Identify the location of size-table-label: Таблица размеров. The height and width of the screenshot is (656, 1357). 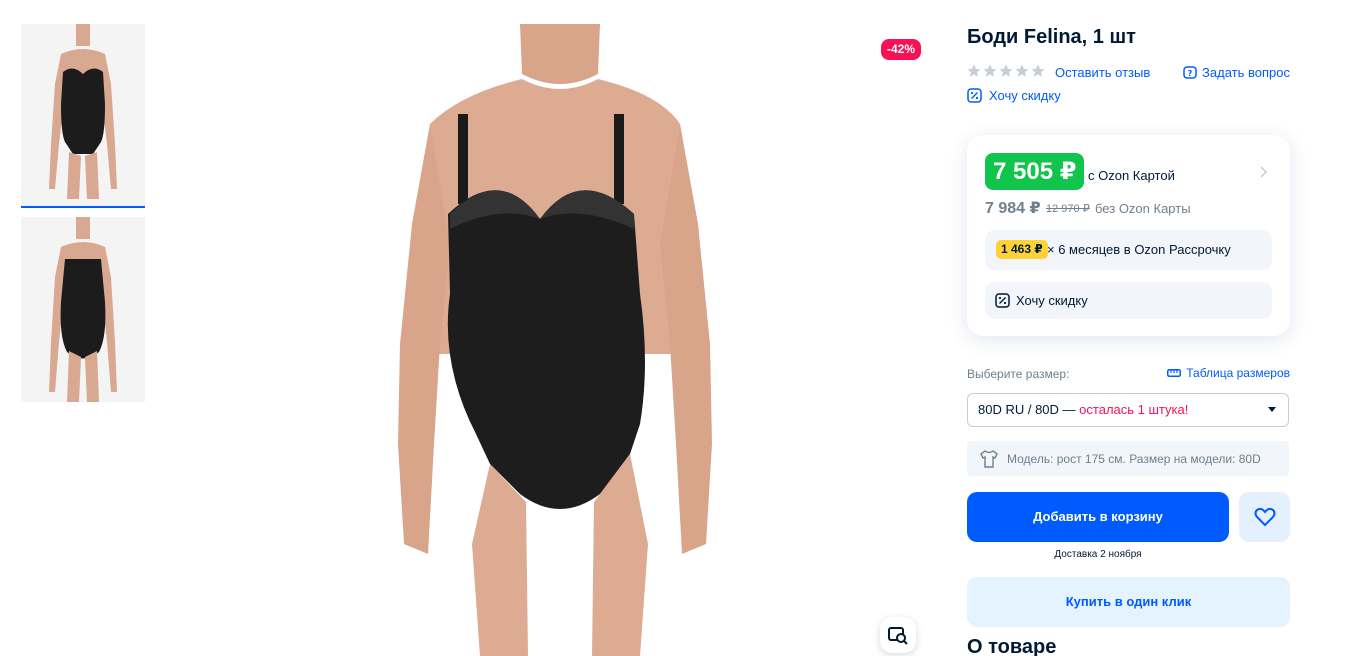
(1238, 373).